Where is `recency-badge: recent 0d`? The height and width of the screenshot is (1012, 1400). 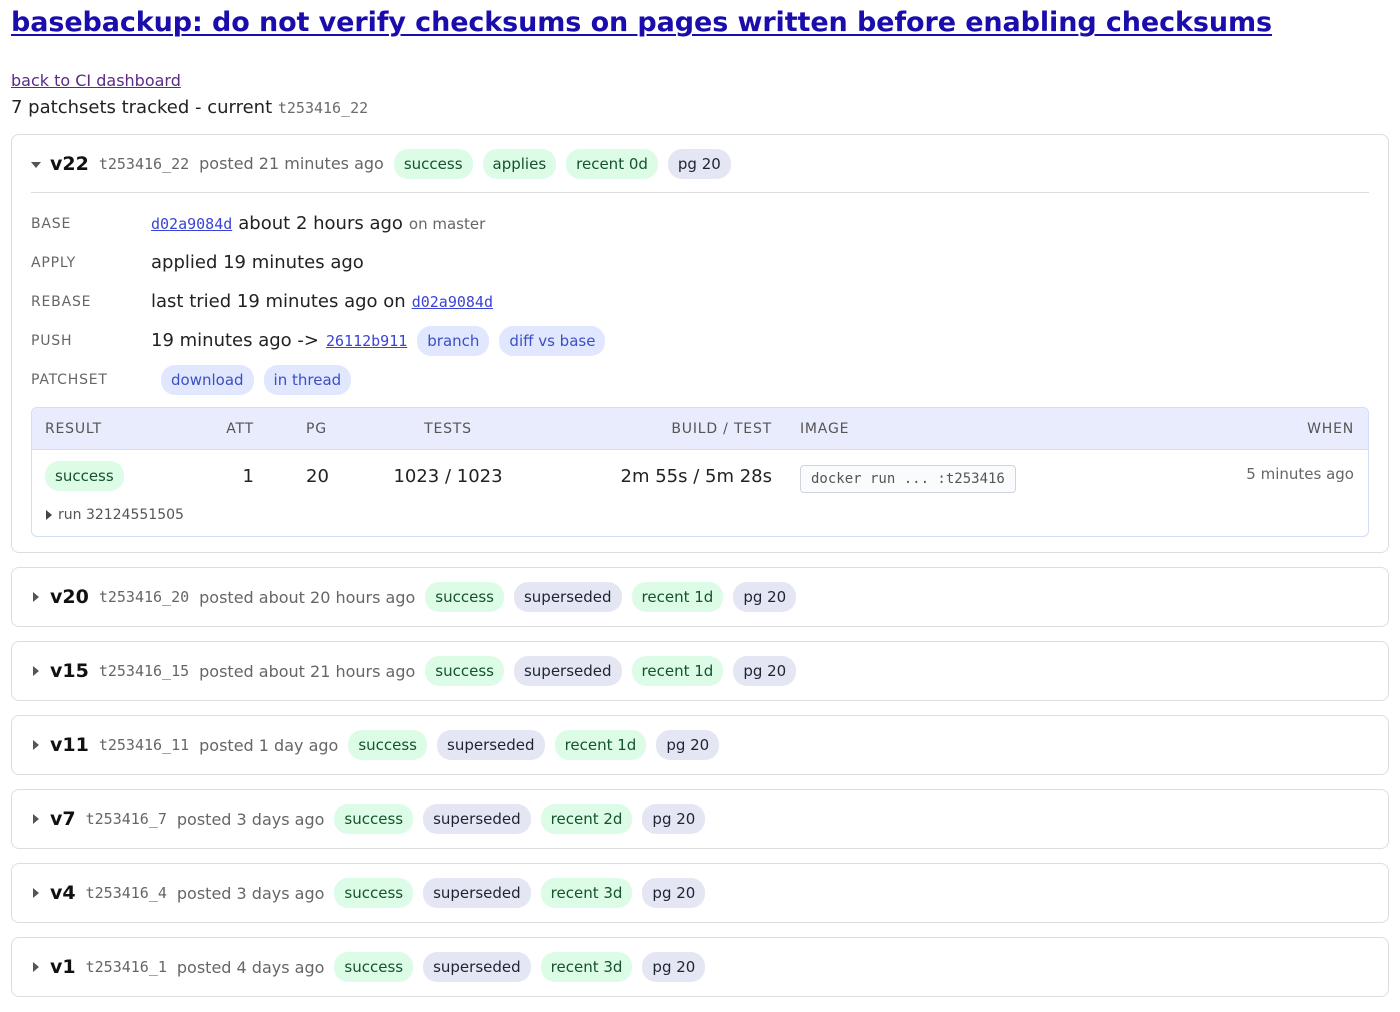
recency-badge: recent 0d is located at coordinates (612, 163).